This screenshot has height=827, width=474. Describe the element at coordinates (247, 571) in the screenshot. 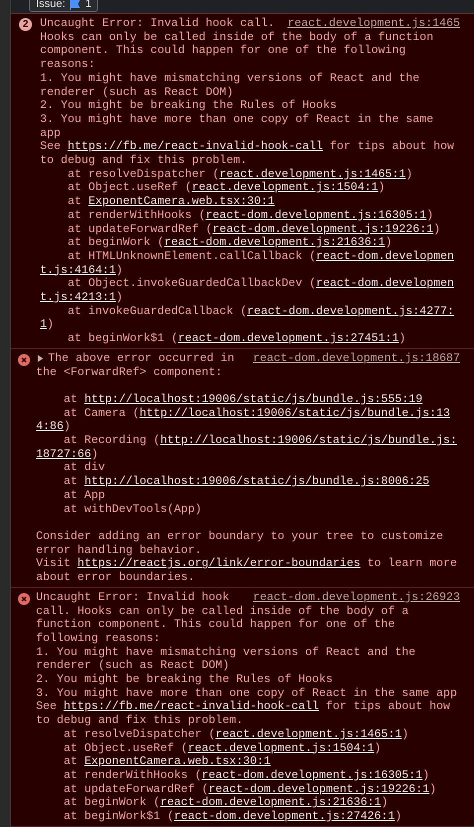

I see `message-text: Visit https://reactjs.org/link/error-boundaries to learn more about error boundaries.` at that location.